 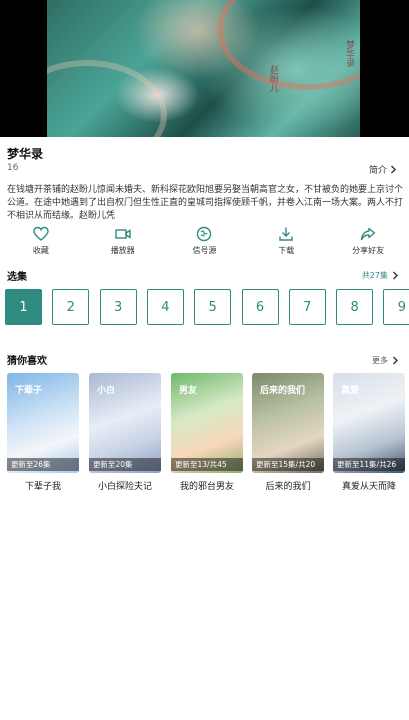 What do you see at coordinates (374, 275) in the screenshot?
I see `episodes-total-label: 共27集` at bounding box center [374, 275].